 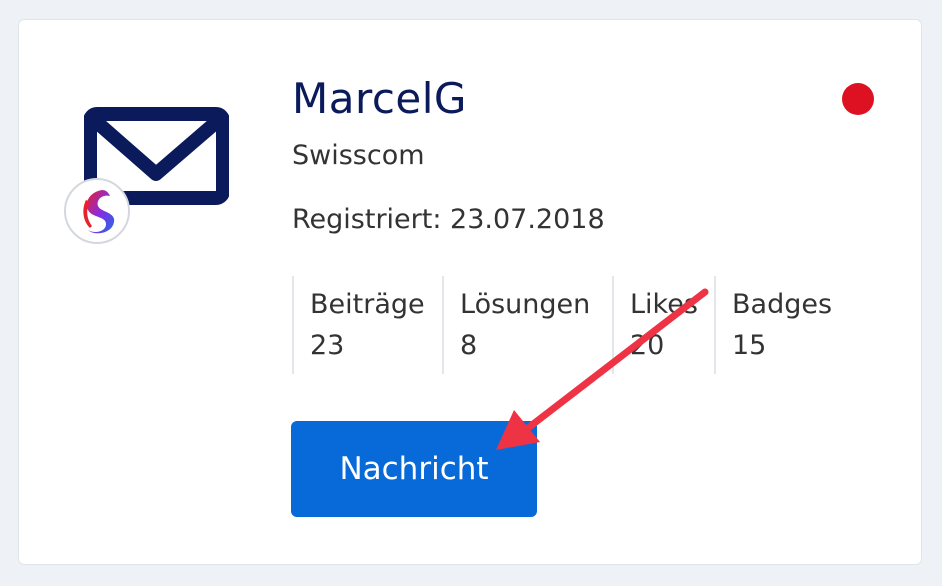 What do you see at coordinates (527, 325) in the screenshot?
I see `stat-loesungen: Lösungen 8` at bounding box center [527, 325].